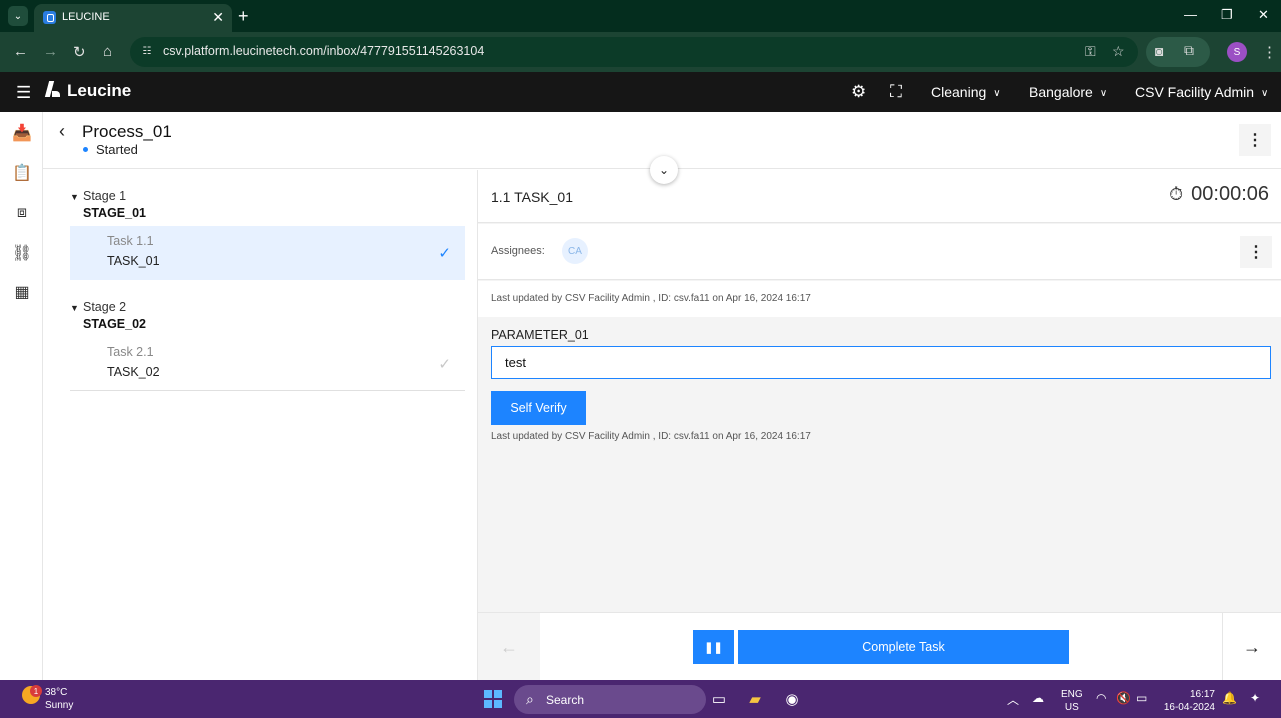 This screenshot has height=718, width=1281. What do you see at coordinates (518, 251) in the screenshot?
I see `assignees-label: Assignees:` at bounding box center [518, 251].